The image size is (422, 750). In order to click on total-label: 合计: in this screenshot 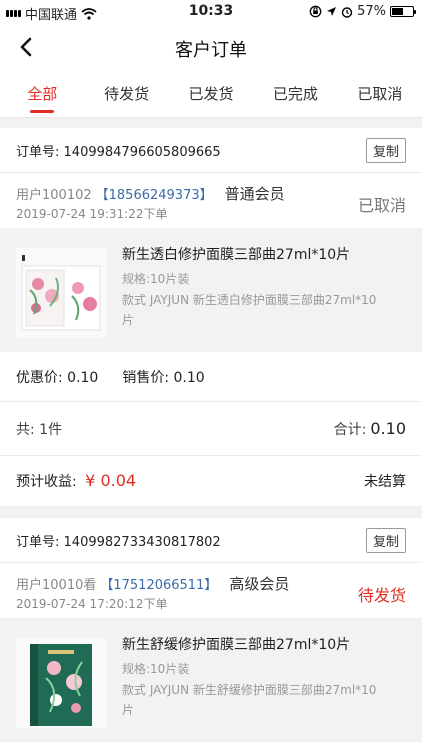, I will do `click(350, 429)`.